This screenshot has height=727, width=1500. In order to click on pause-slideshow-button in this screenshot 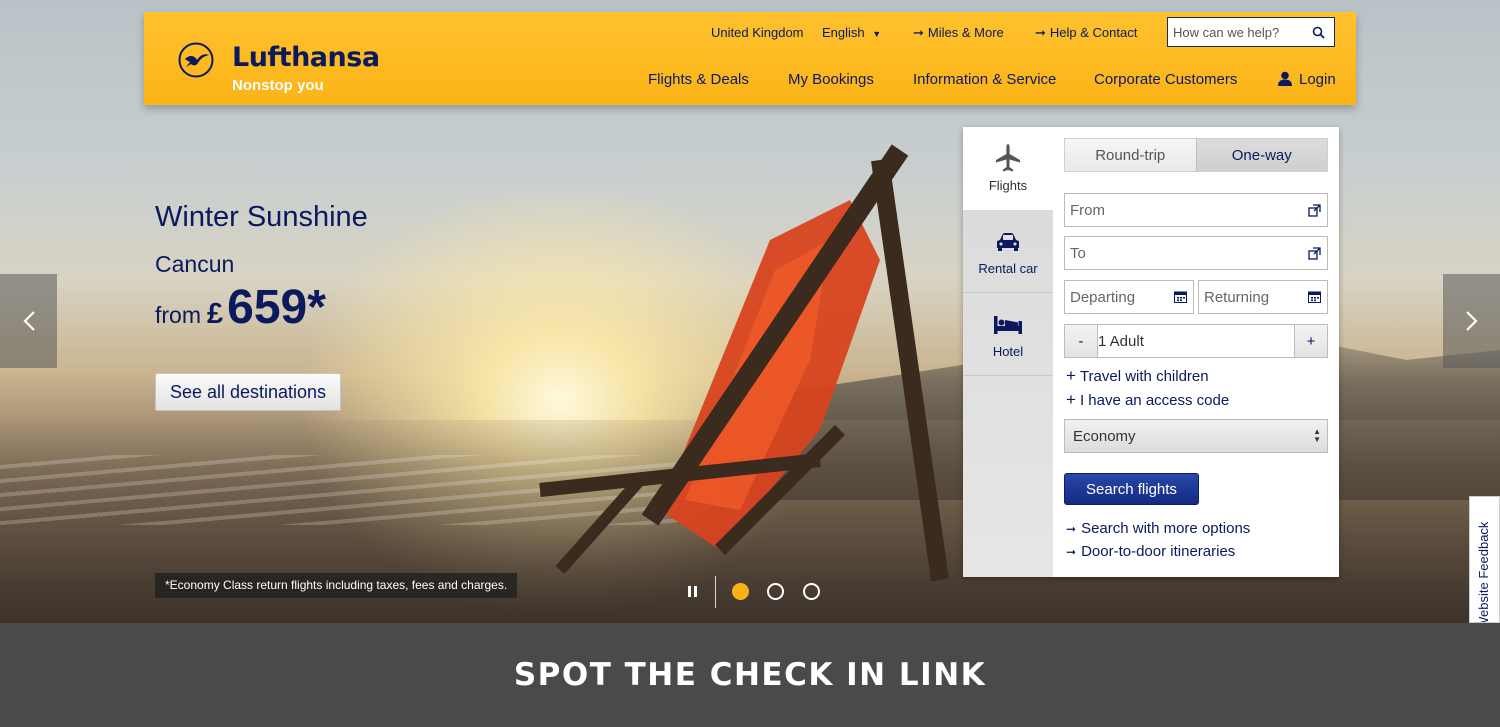, I will do `click(693, 592)`.